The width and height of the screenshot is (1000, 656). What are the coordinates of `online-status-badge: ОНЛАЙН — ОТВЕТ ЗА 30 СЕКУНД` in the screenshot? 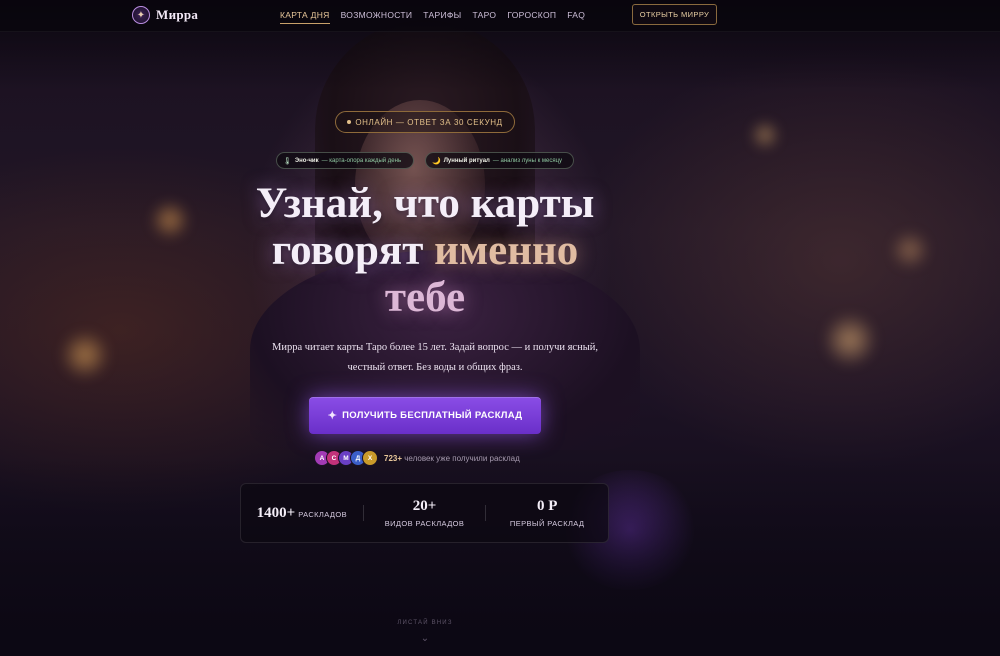 It's located at (425, 122).